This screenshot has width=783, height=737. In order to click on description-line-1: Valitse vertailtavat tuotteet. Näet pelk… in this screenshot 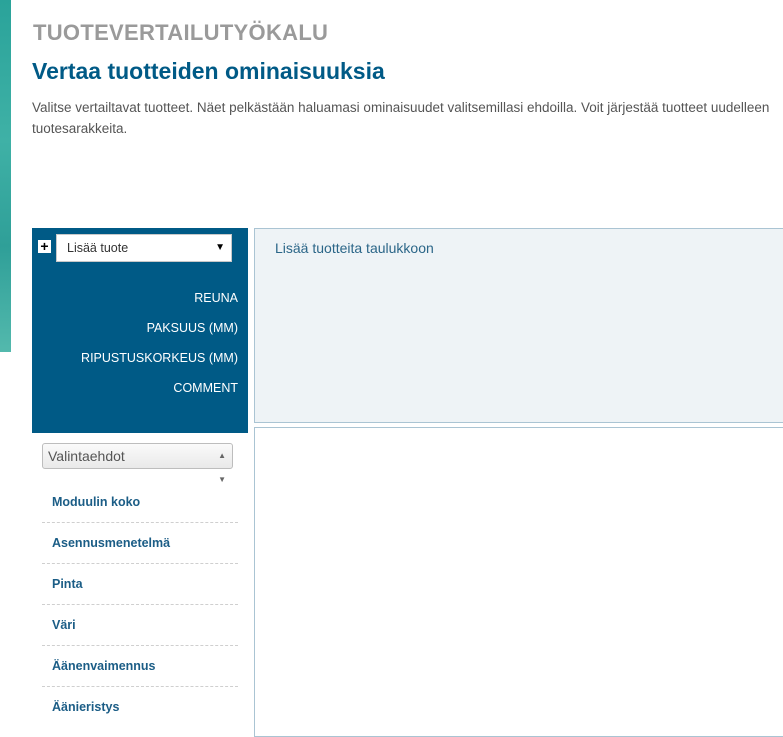, I will do `click(401, 107)`.